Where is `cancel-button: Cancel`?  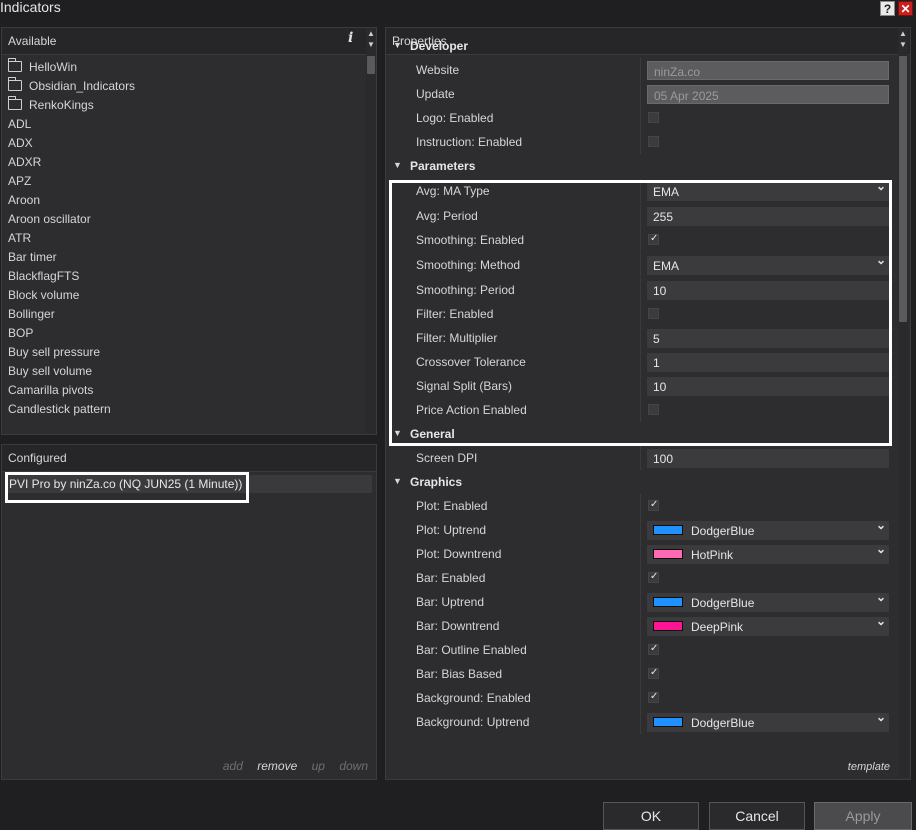 cancel-button: Cancel is located at coordinates (757, 816).